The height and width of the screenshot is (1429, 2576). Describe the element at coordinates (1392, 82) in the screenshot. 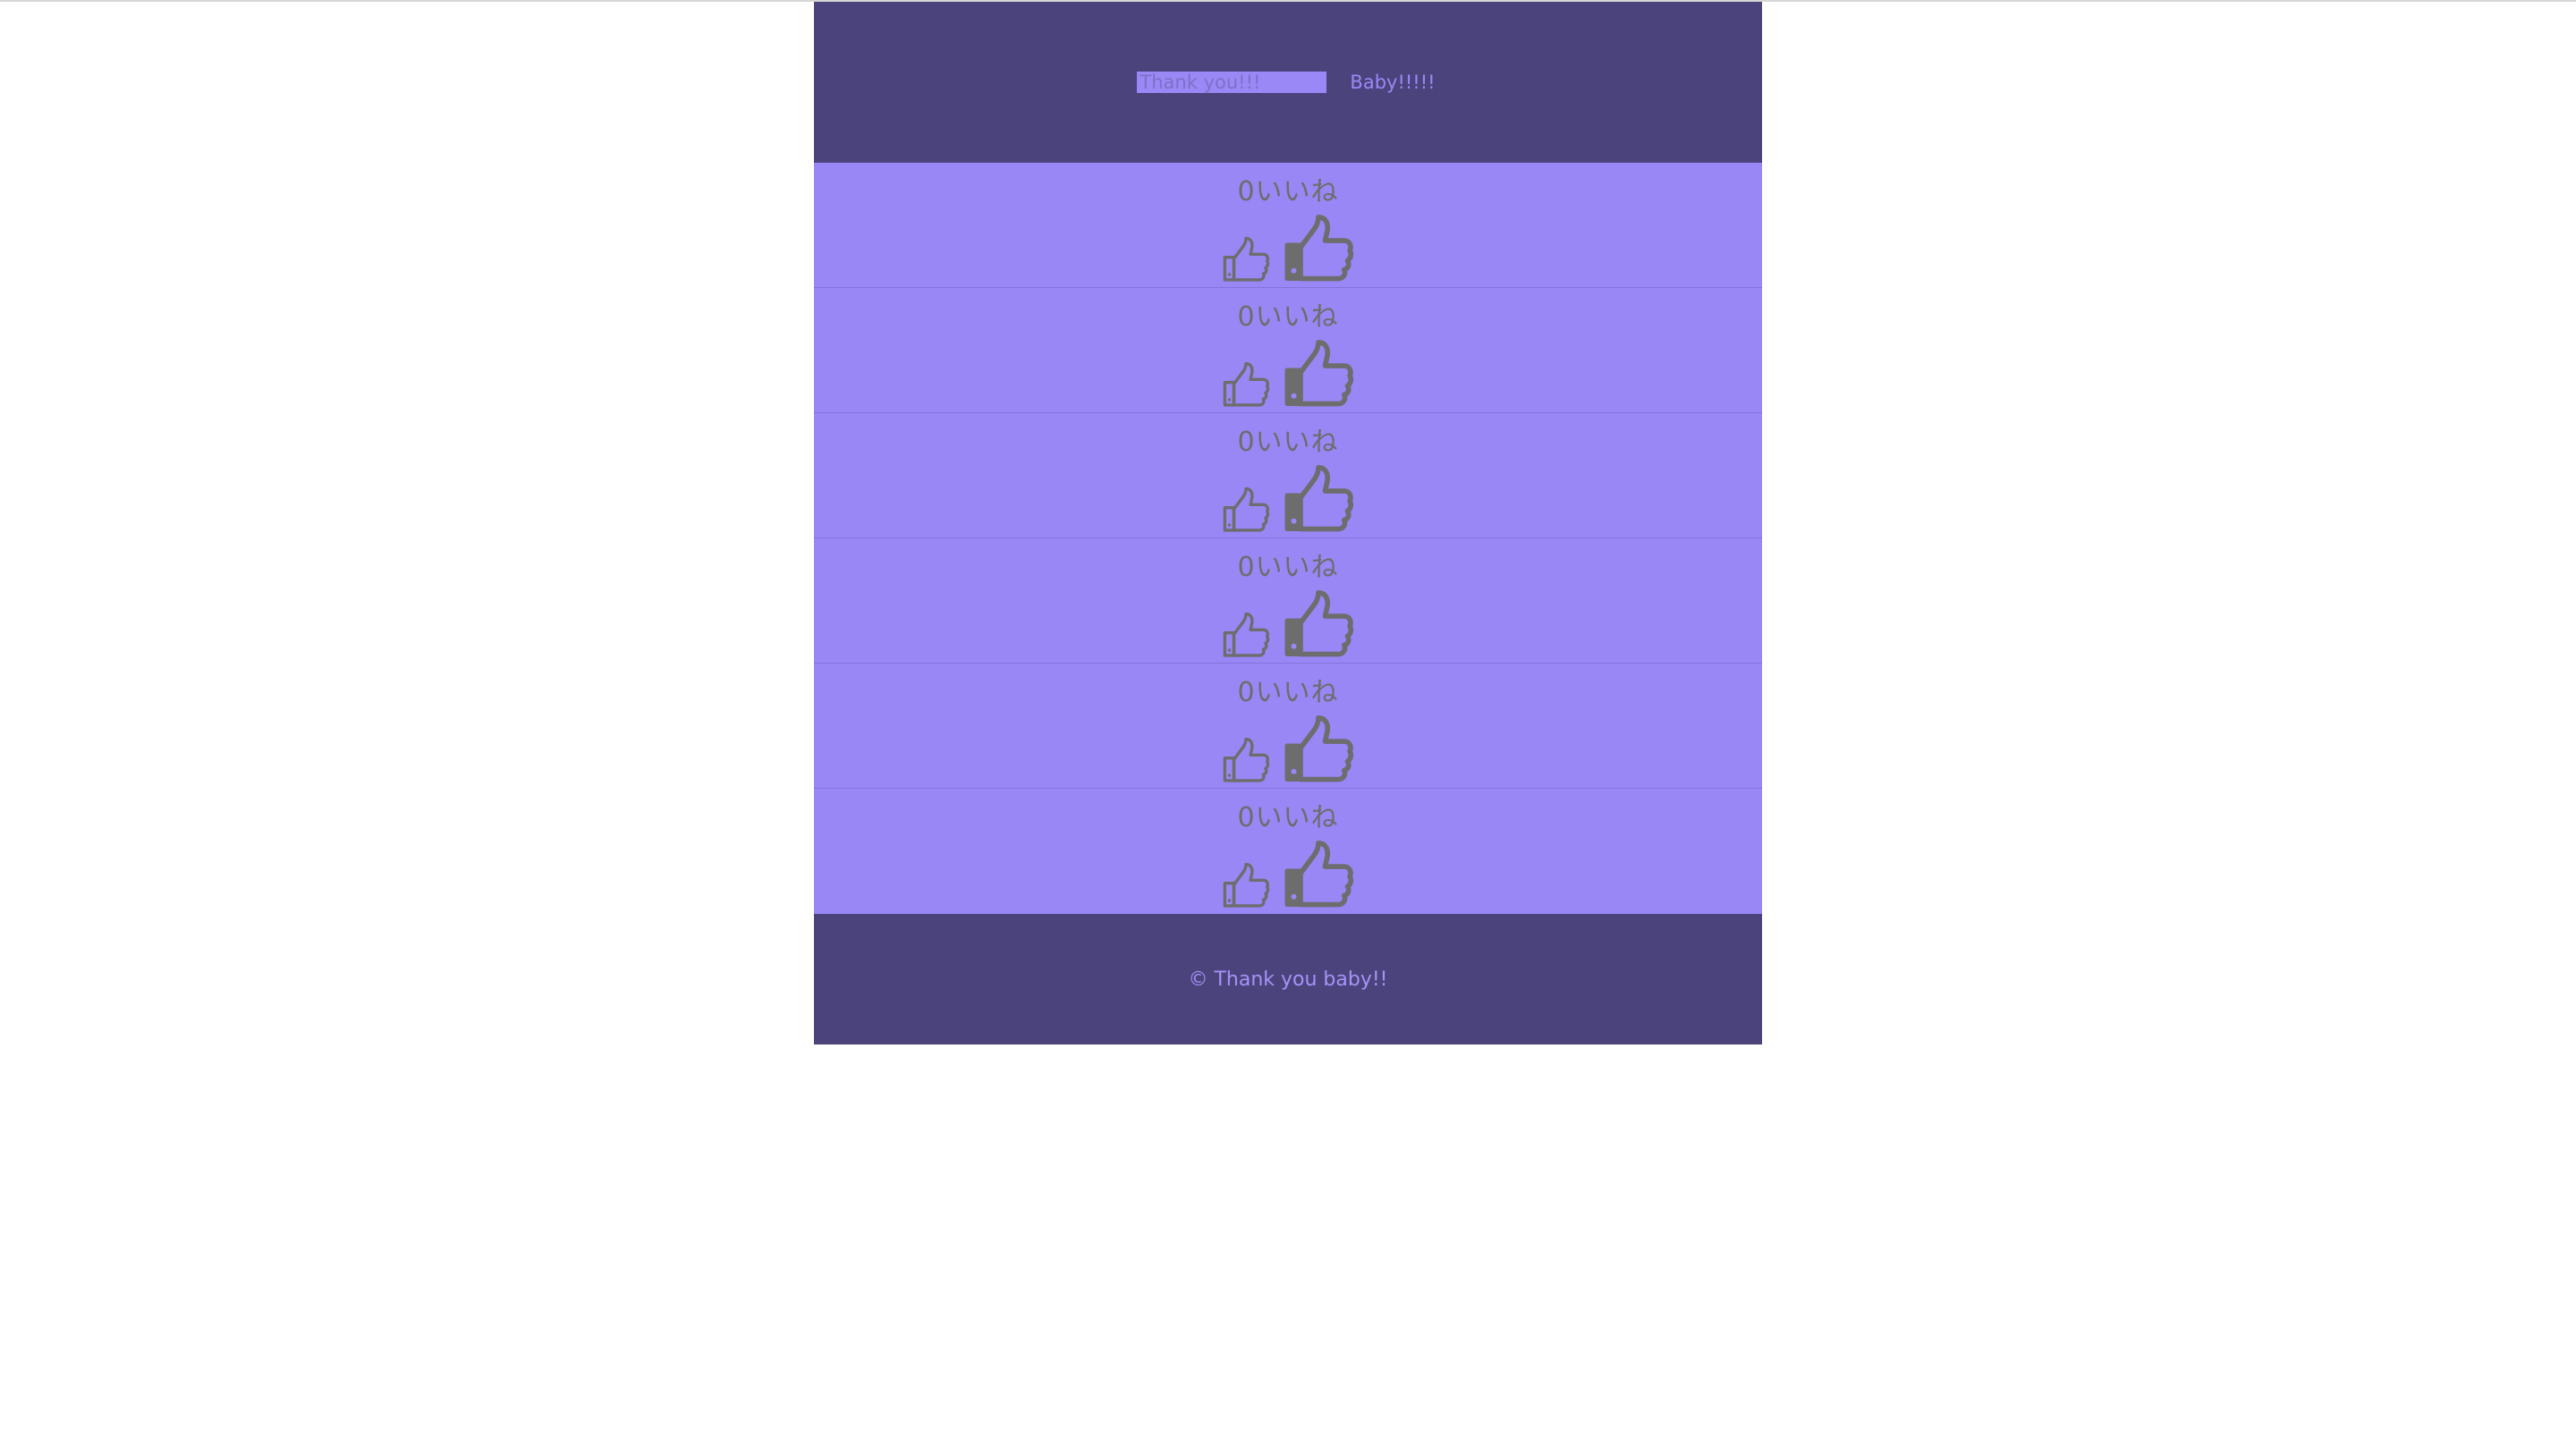

I see `baby-button: Baby!!!!!` at that location.